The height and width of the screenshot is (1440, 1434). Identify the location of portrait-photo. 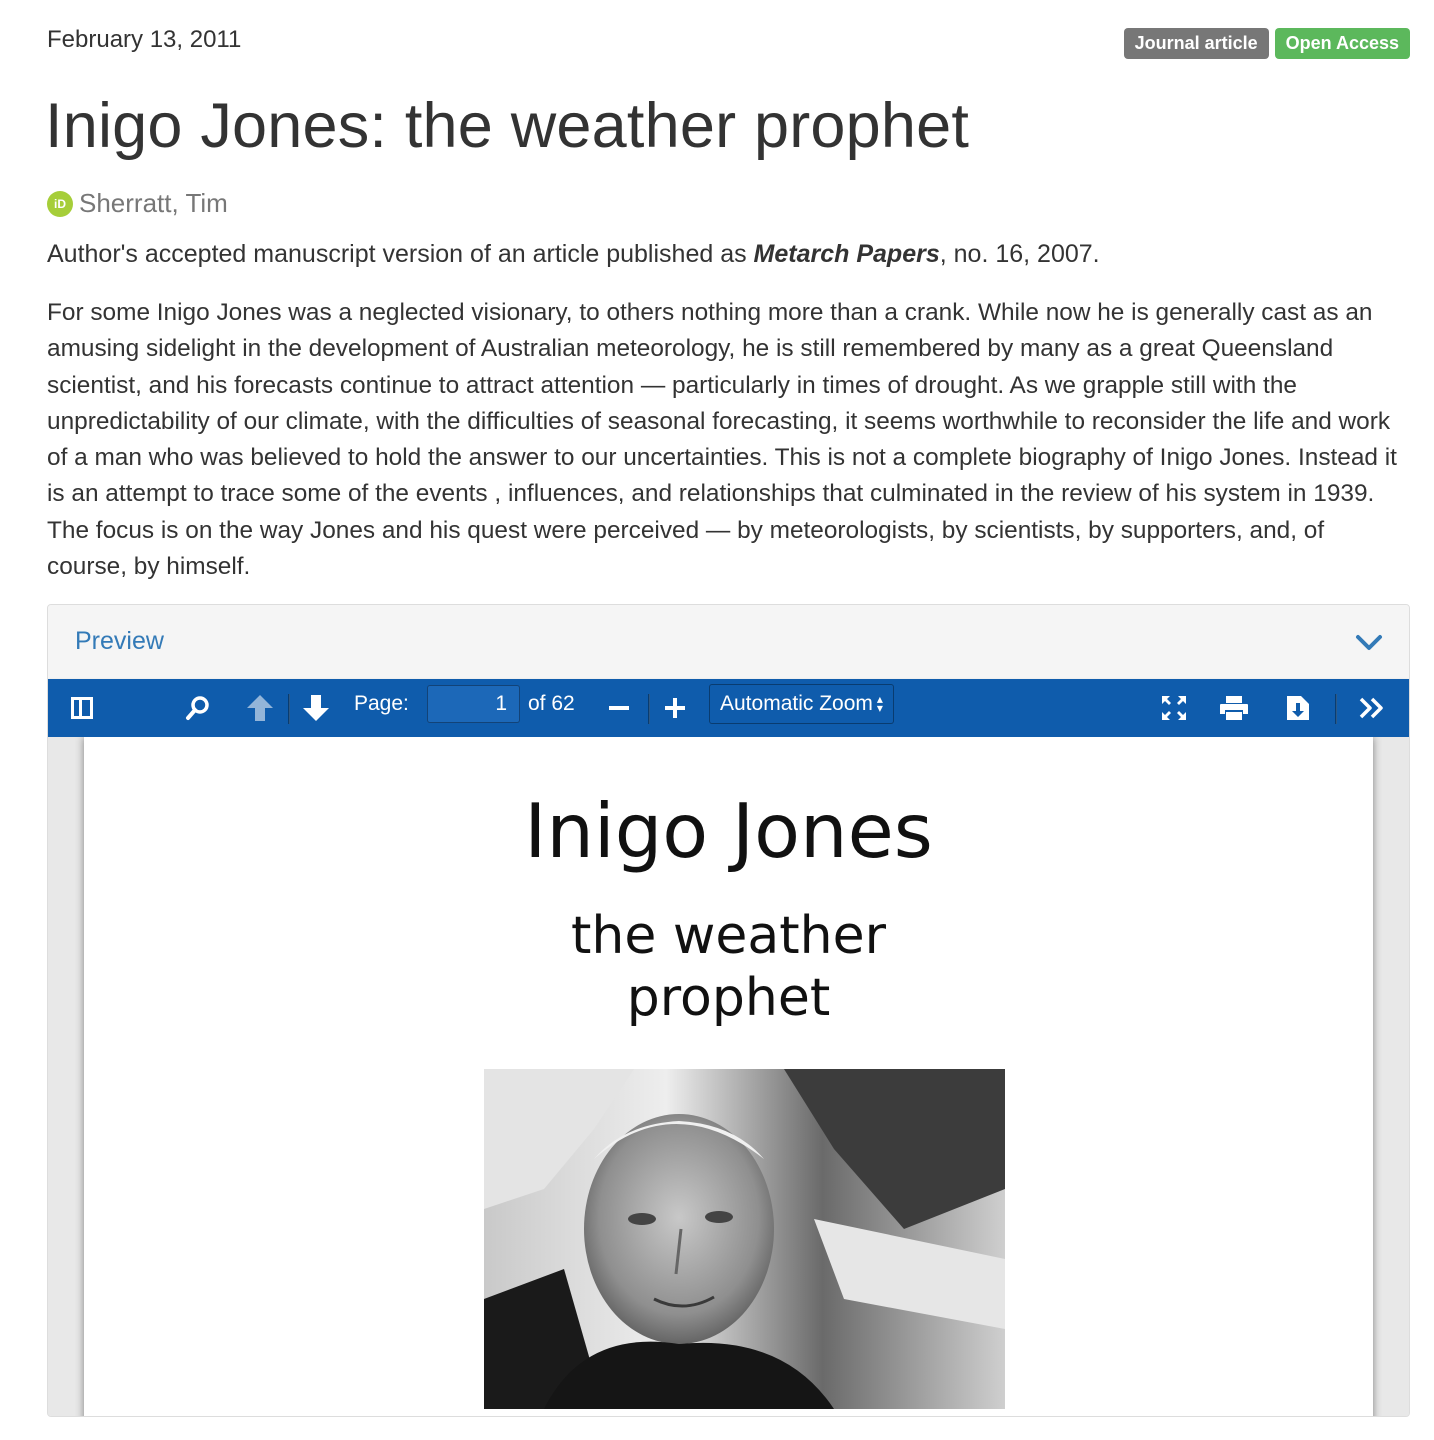
(744, 1239).